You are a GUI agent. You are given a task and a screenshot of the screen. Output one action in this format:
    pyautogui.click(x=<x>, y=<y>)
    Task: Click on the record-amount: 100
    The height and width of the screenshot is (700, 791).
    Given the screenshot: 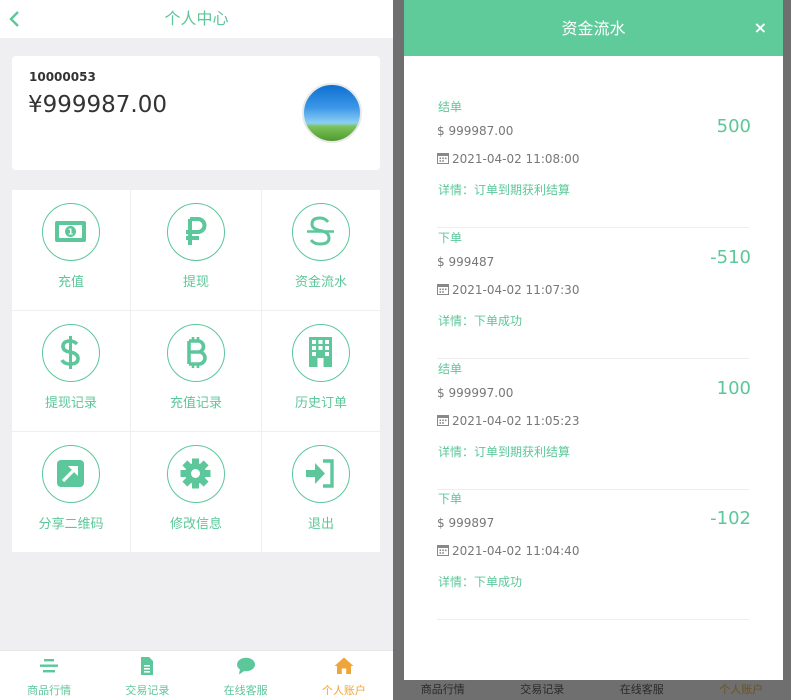 What is the action you would take?
    pyautogui.click(x=733, y=388)
    